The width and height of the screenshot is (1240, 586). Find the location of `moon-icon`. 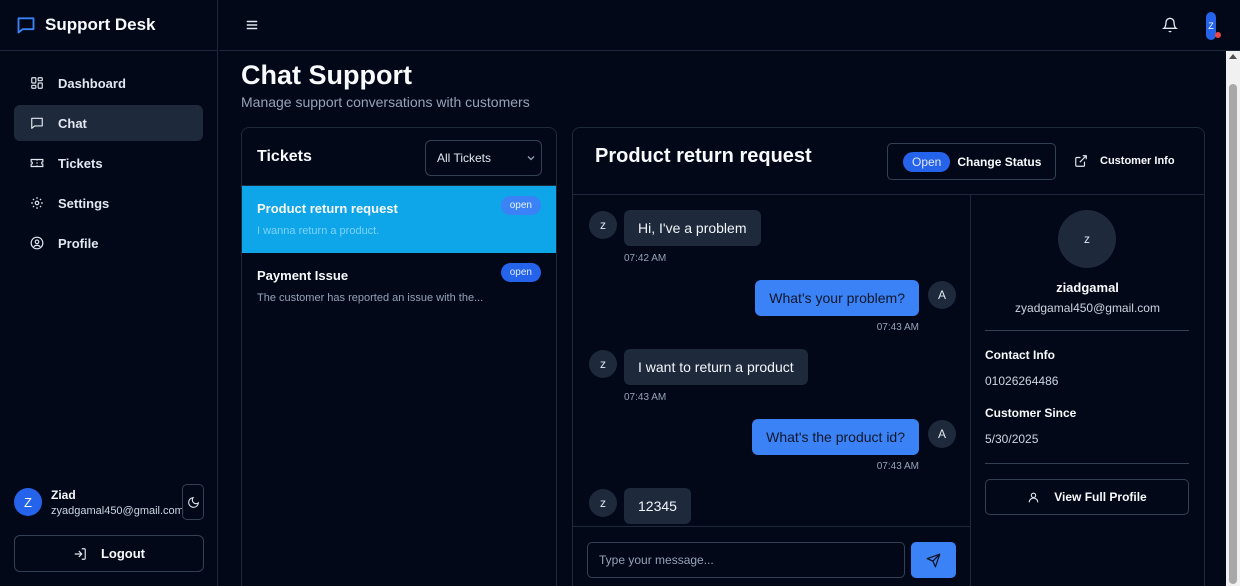

moon-icon is located at coordinates (193, 502).